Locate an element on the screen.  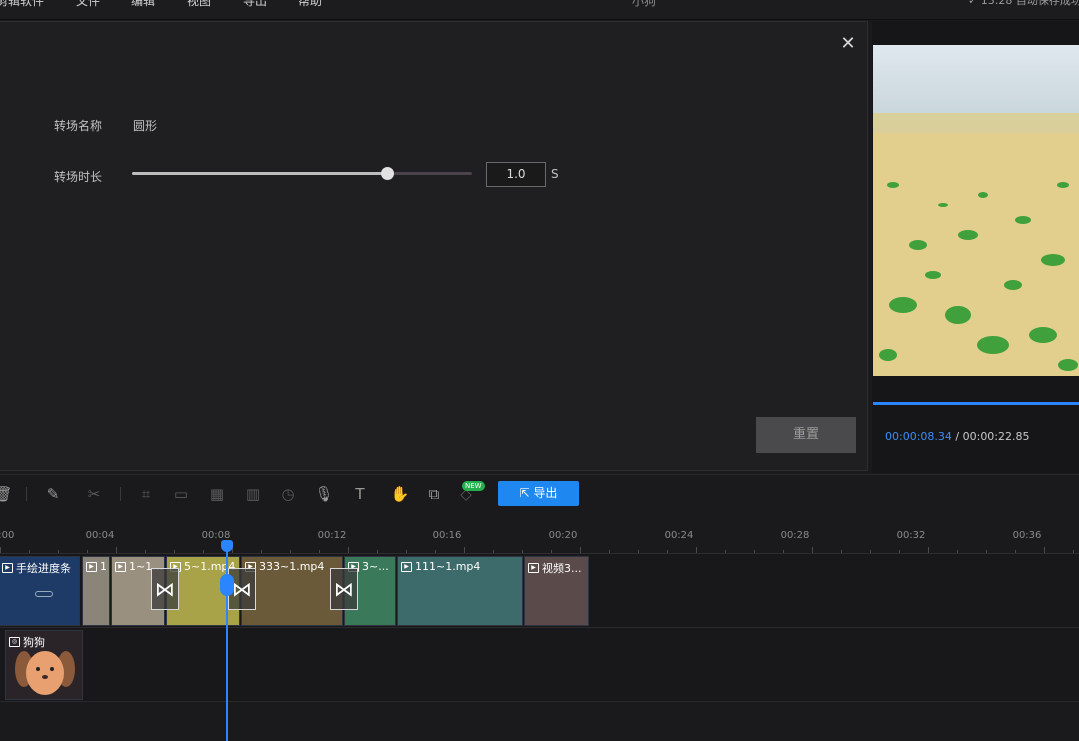
edit-icon: ✎ is located at coordinates (53, 494).